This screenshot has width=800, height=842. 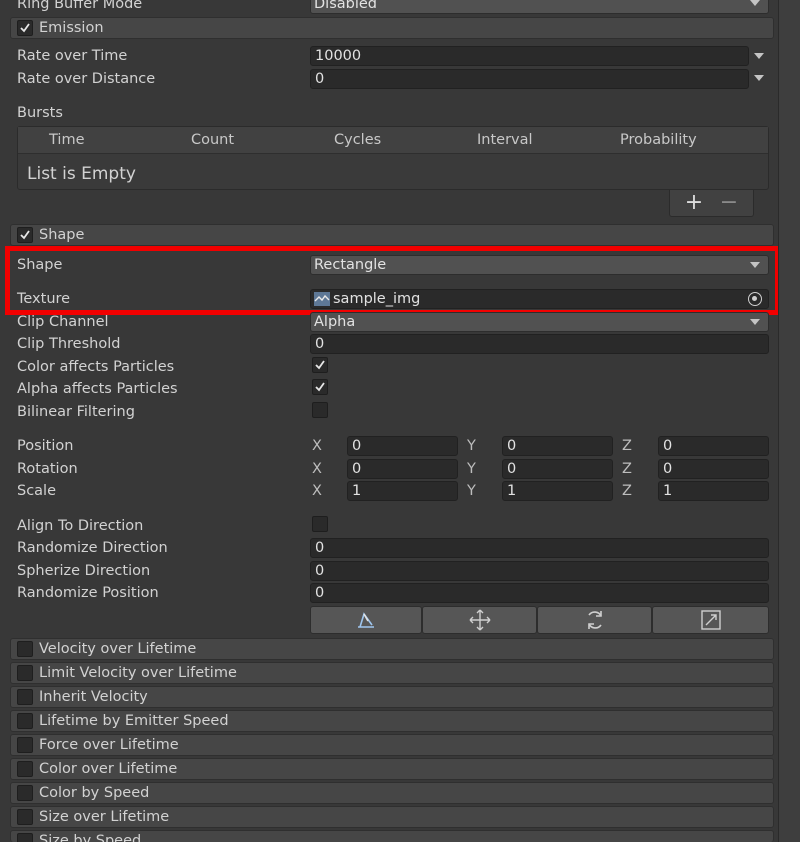 What do you see at coordinates (335, 322) in the screenshot?
I see `clip-channel-value: Alpha` at bounding box center [335, 322].